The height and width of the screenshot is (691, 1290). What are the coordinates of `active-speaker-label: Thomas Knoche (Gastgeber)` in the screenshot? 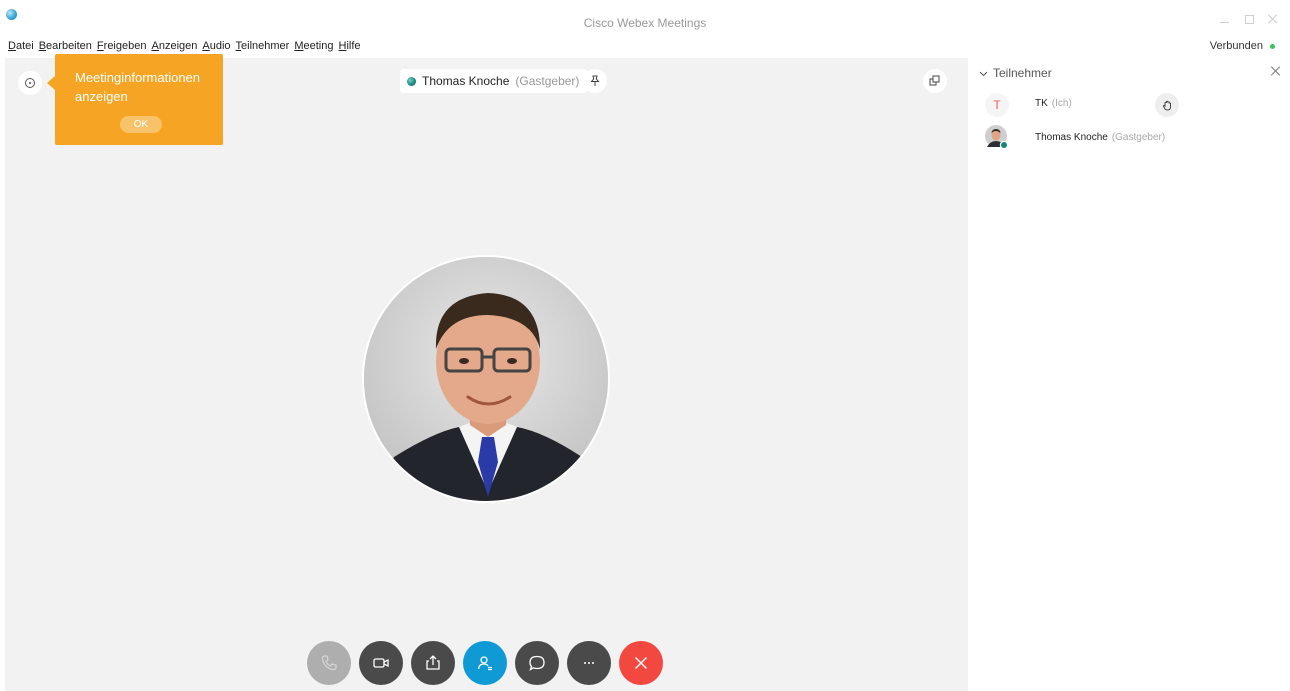 It's located at (494, 81).